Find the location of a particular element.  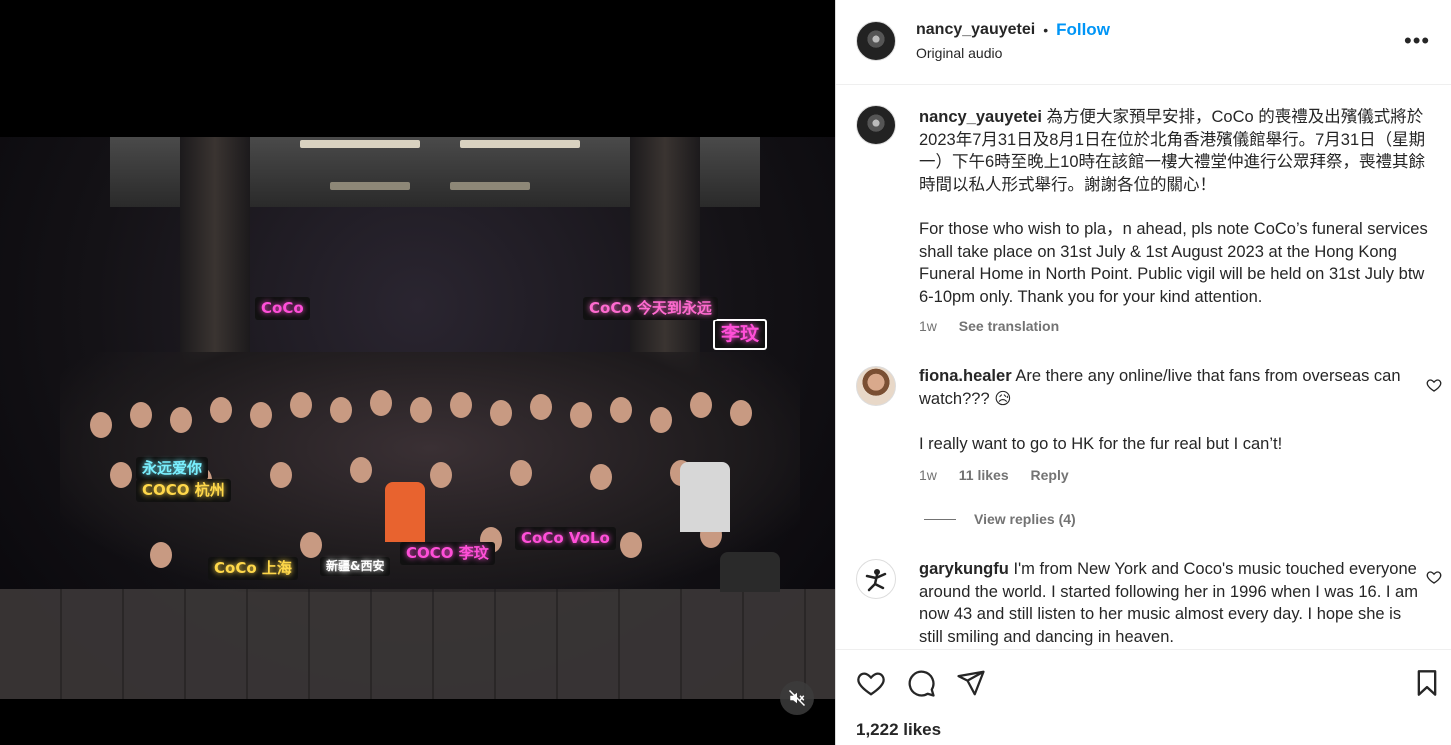

action-bar: 1,222 likes is located at coordinates (1143, 697).